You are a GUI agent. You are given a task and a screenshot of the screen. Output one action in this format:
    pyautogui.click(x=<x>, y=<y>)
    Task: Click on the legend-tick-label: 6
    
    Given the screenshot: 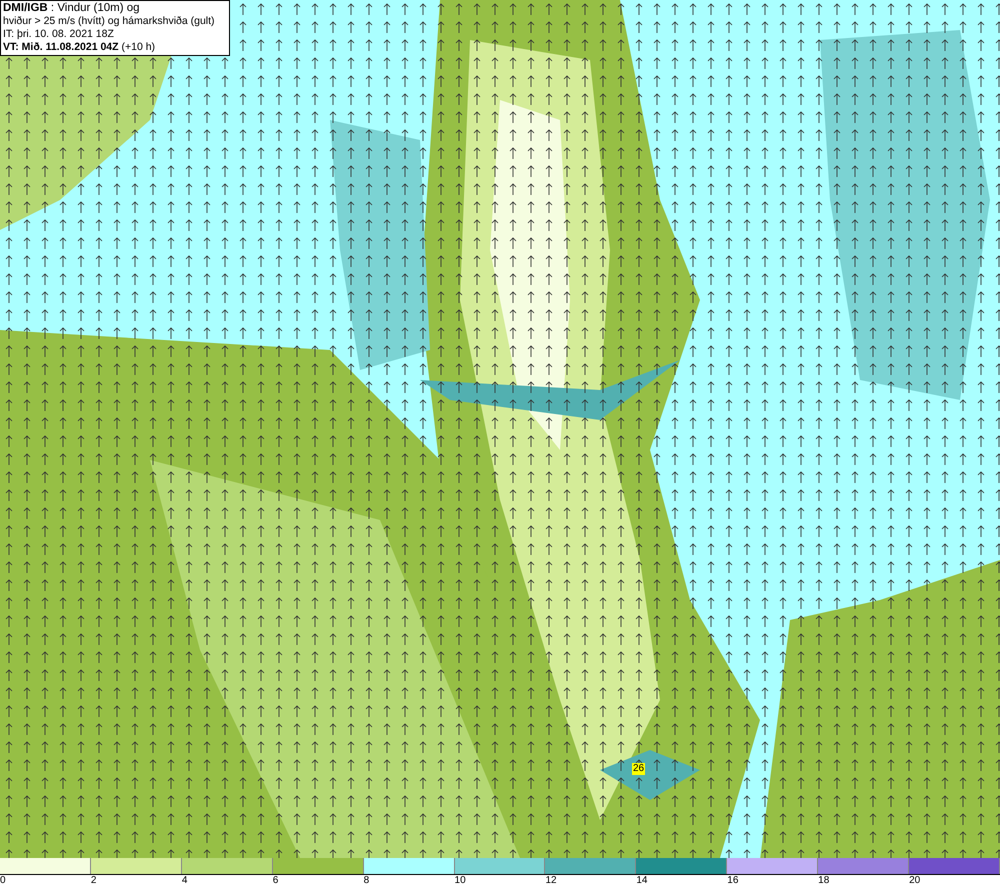 What is the action you would take?
    pyautogui.click(x=275, y=881)
    